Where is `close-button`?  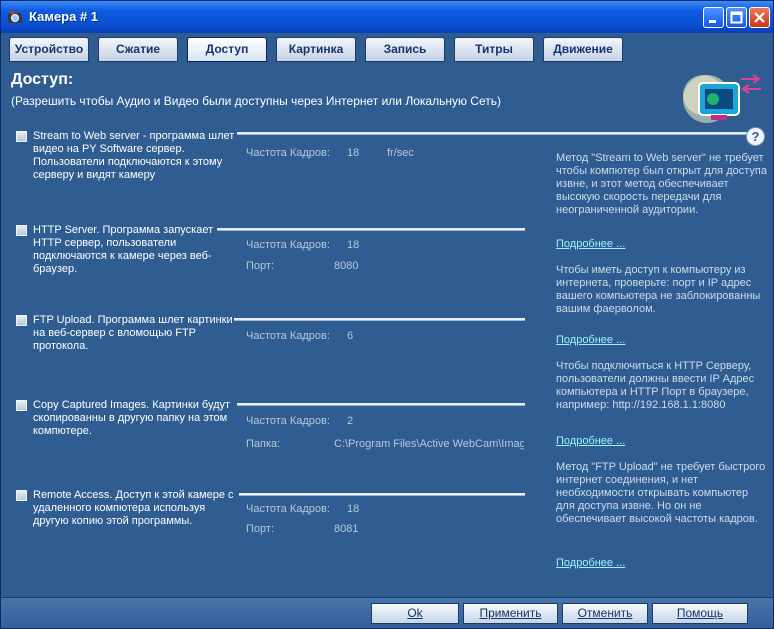 close-button is located at coordinates (759, 17).